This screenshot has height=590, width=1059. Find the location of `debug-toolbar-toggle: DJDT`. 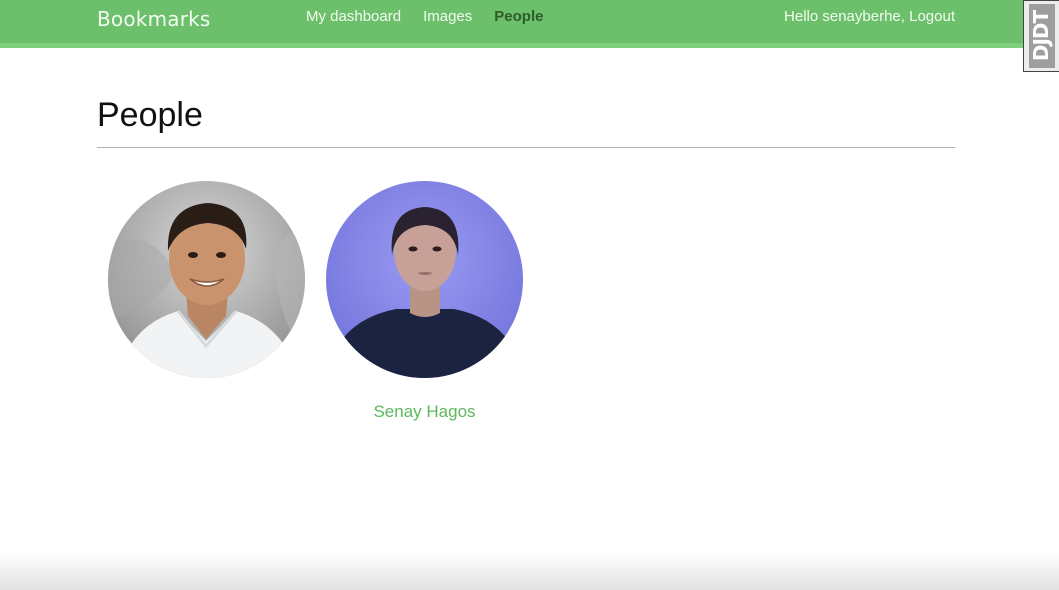

debug-toolbar-toggle: DJDT is located at coordinates (1041, 36).